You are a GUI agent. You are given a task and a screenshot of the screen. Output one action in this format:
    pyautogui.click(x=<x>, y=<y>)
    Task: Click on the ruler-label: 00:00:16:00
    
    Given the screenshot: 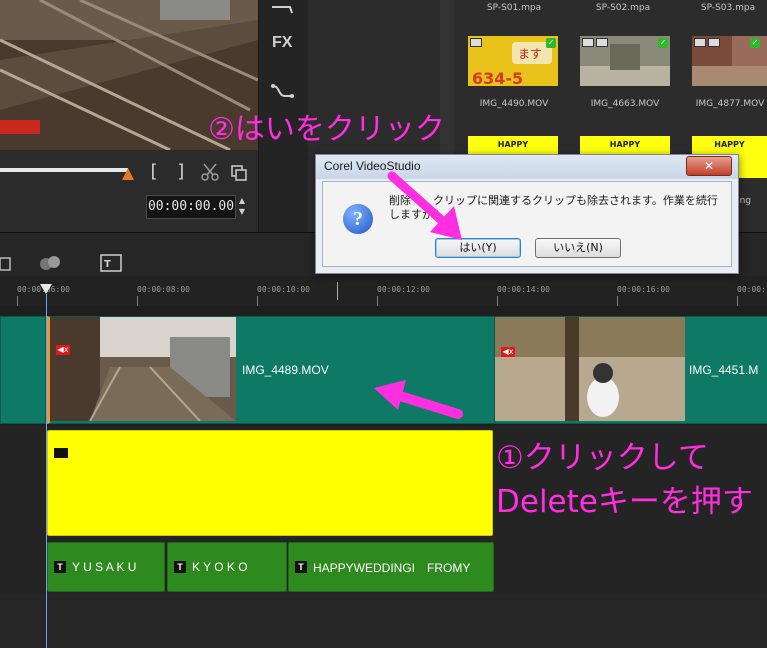 What is the action you would take?
    pyautogui.click(x=643, y=289)
    